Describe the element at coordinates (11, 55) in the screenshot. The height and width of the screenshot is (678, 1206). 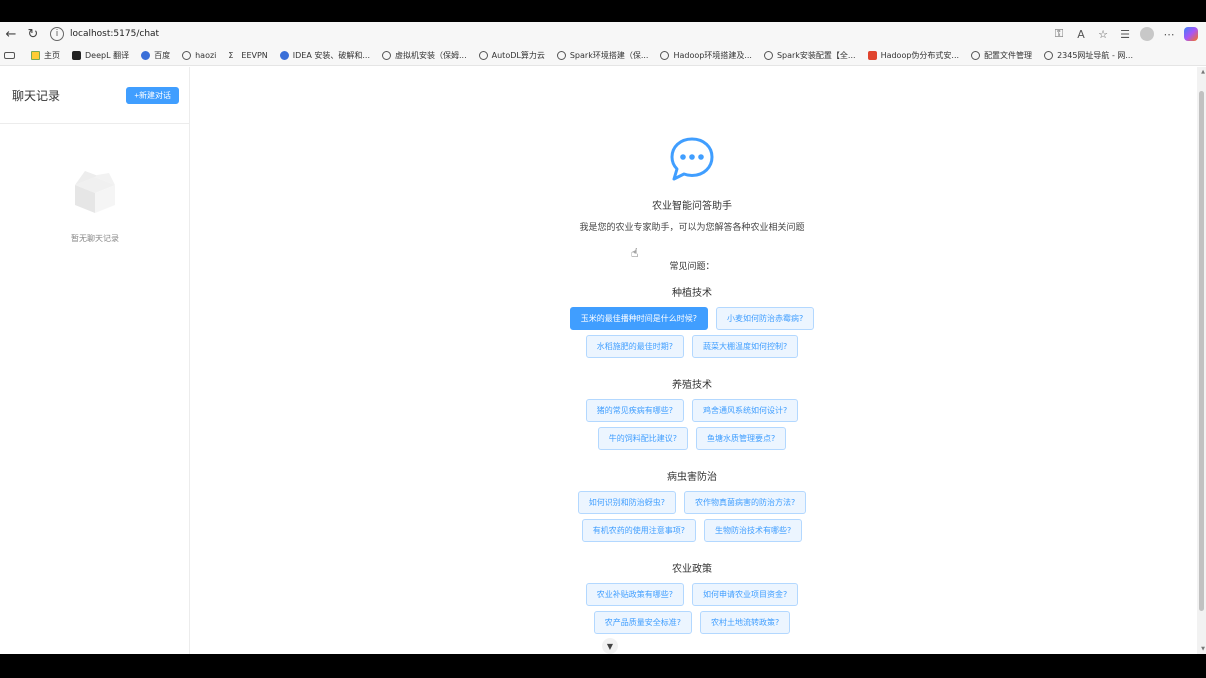
I see `reading-mode-icon` at that location.